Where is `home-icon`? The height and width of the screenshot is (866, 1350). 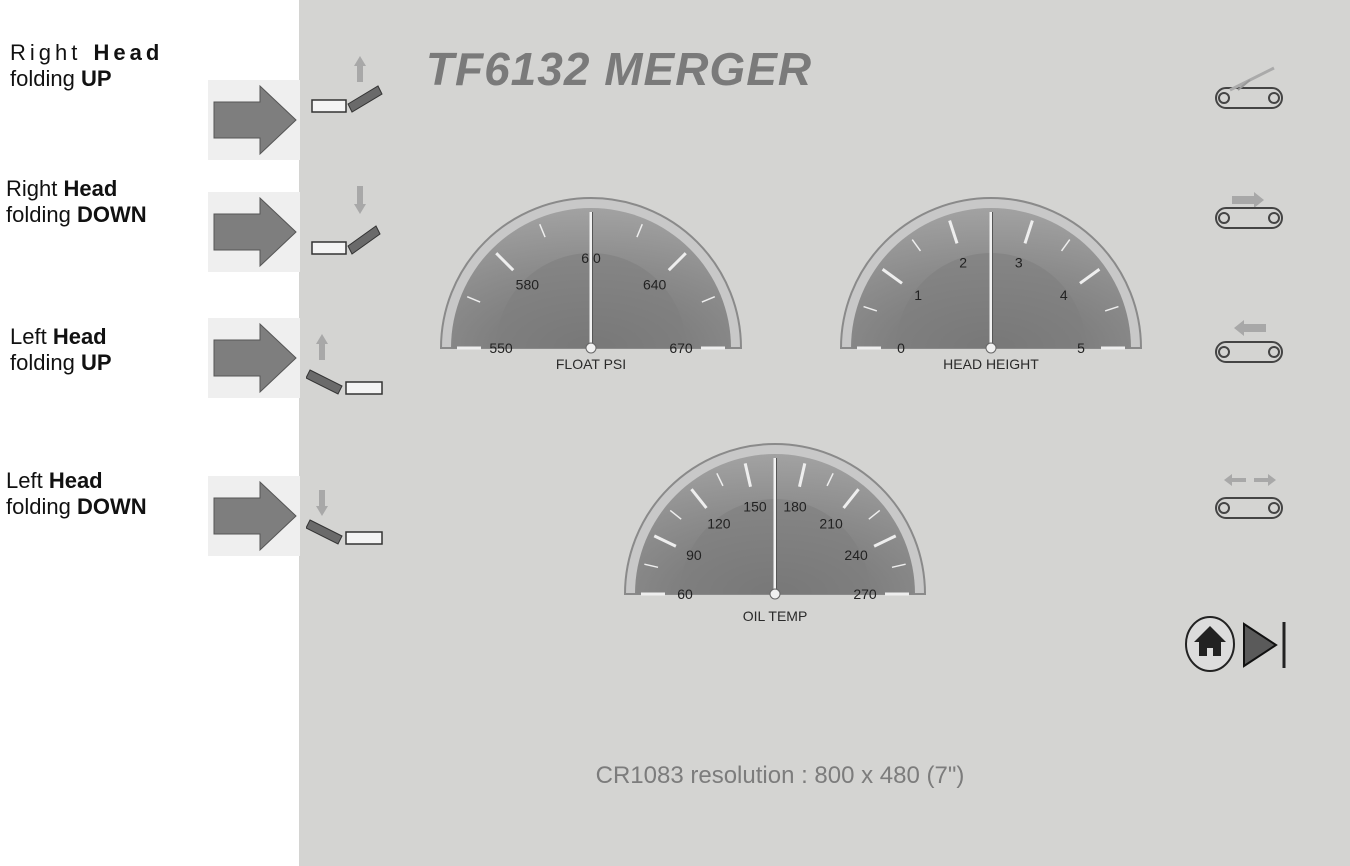 home-icon is located at coordinates (1210, 644).